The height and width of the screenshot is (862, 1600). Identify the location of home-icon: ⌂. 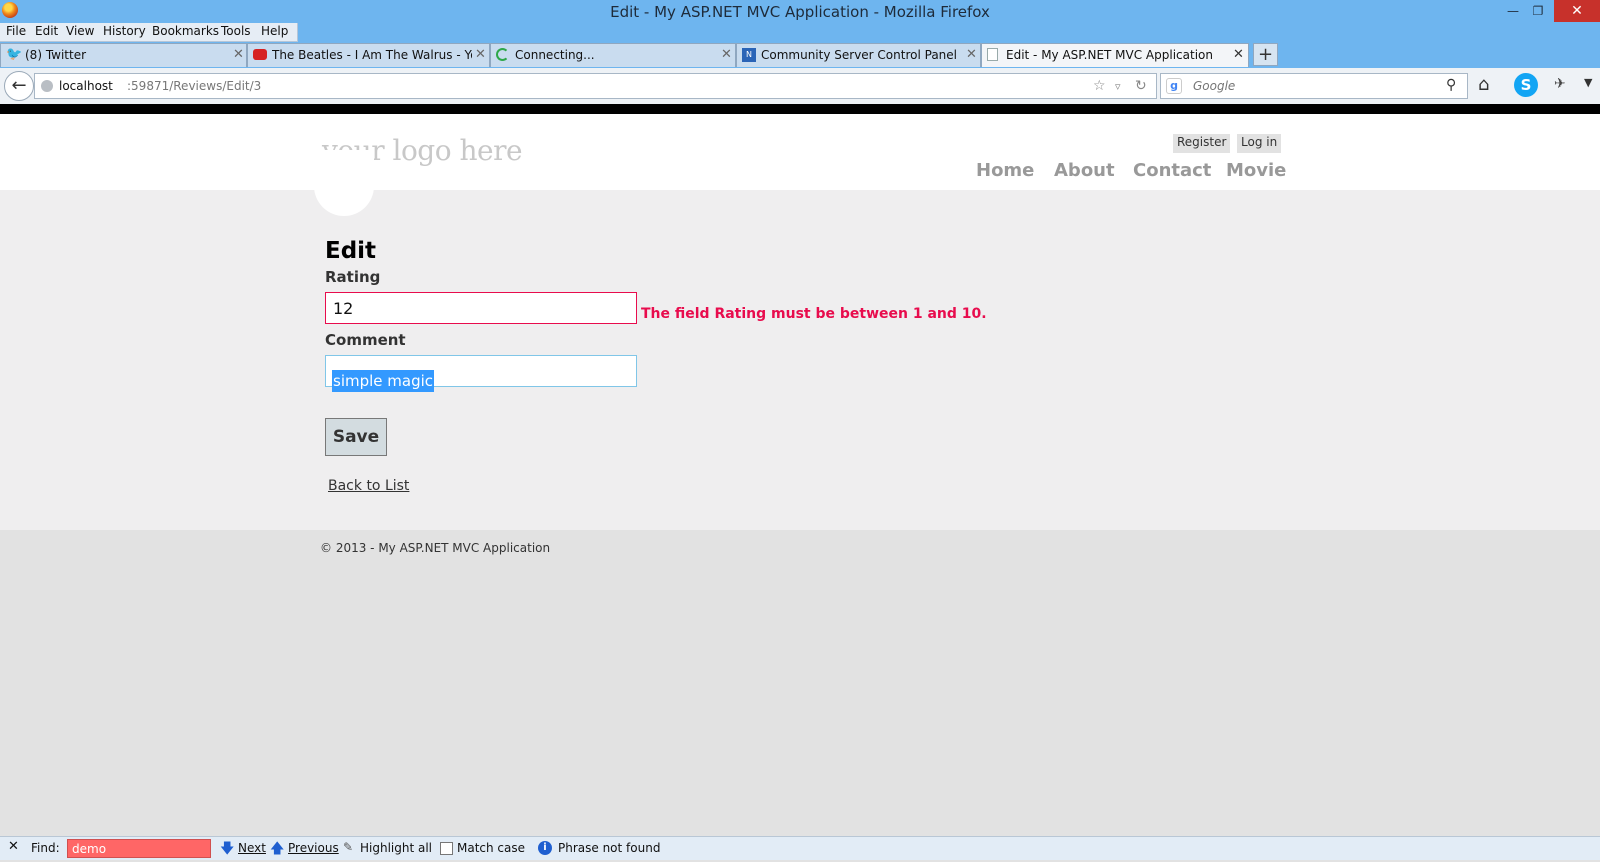
(1483, 84).